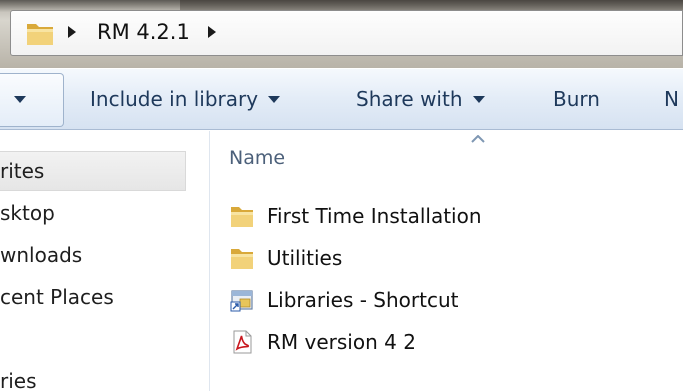 This screenshot has width=683, height=391. I want to click on column-header-name: Name, so click(257, 158).